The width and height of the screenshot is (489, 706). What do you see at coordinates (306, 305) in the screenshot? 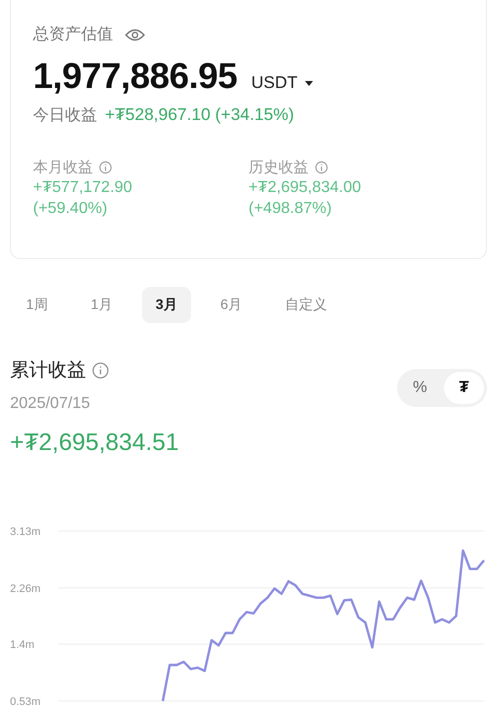
I see `period-tab: 自定义` at bounding box center [306, 305].